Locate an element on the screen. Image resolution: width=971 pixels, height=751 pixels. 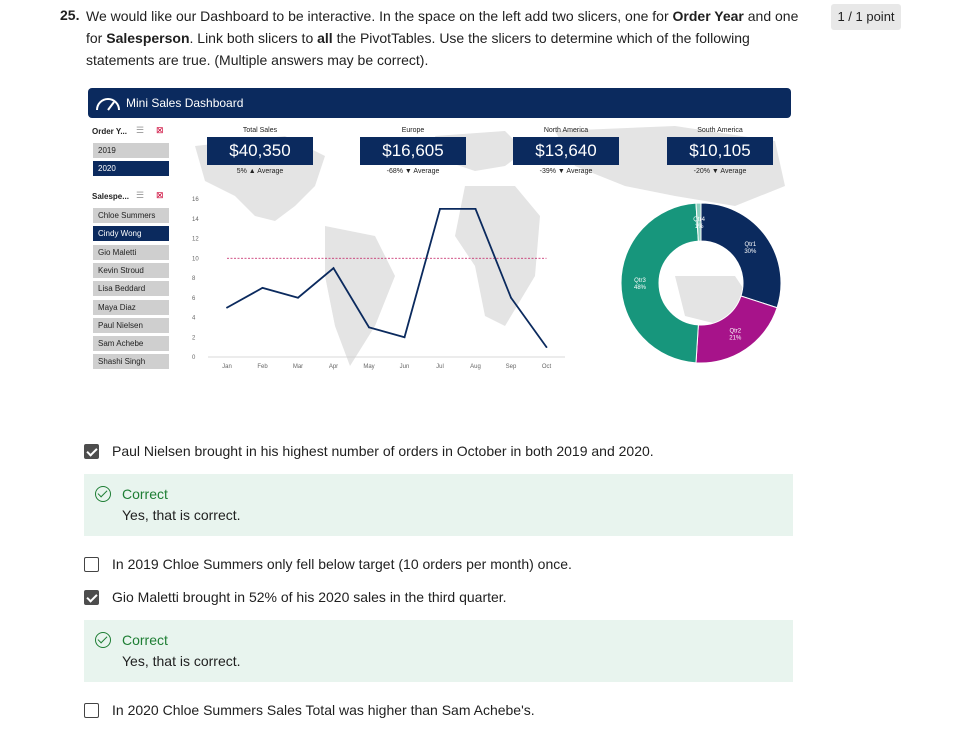
feedback-text-2: Yes, that is correct. is located at coordinates (181, 661).